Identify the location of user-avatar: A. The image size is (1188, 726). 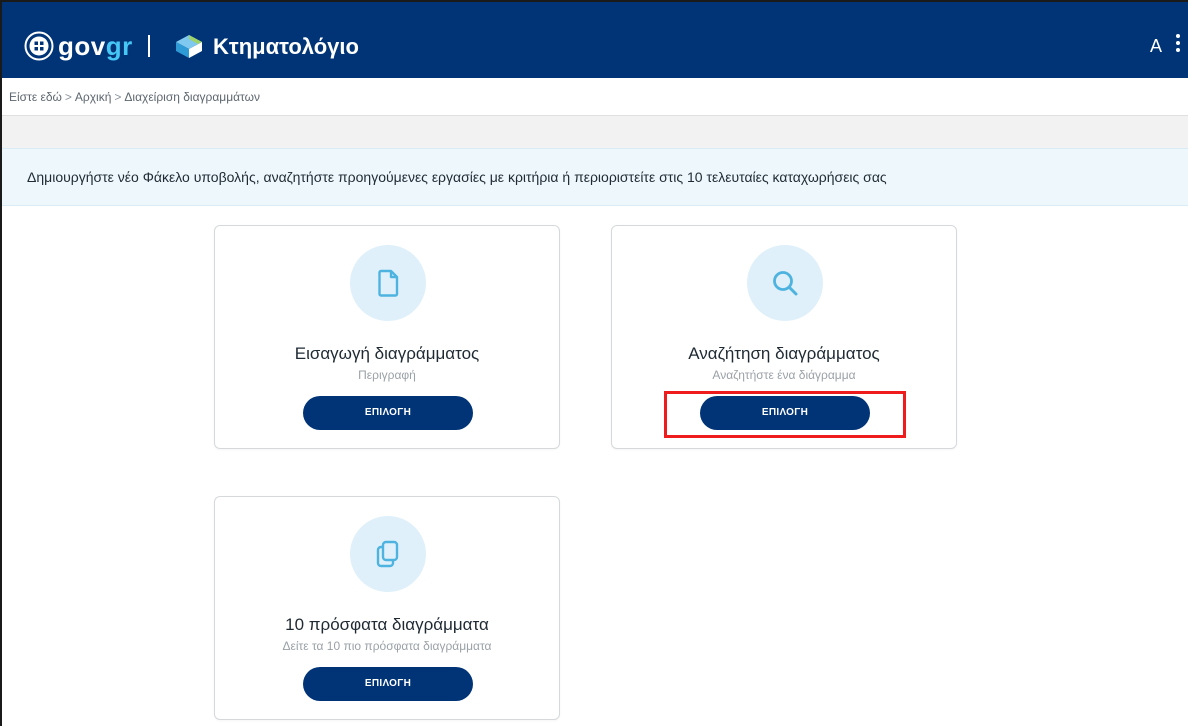
(1156, 46).